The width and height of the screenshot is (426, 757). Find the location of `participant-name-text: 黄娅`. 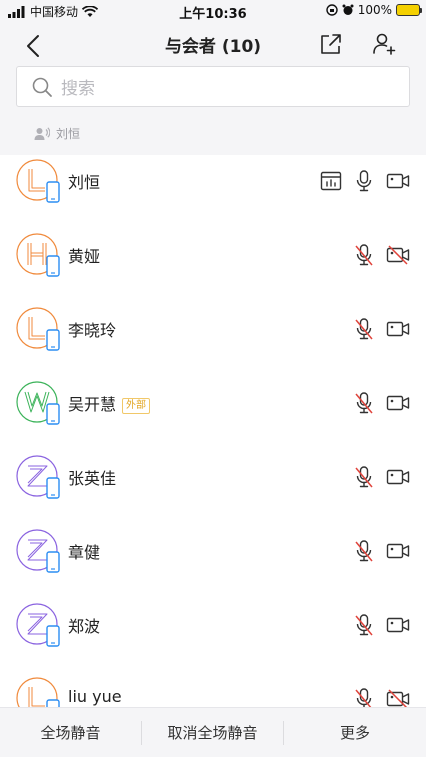

participant-name-text: 黄娅 is located at coordinates (84, 256).